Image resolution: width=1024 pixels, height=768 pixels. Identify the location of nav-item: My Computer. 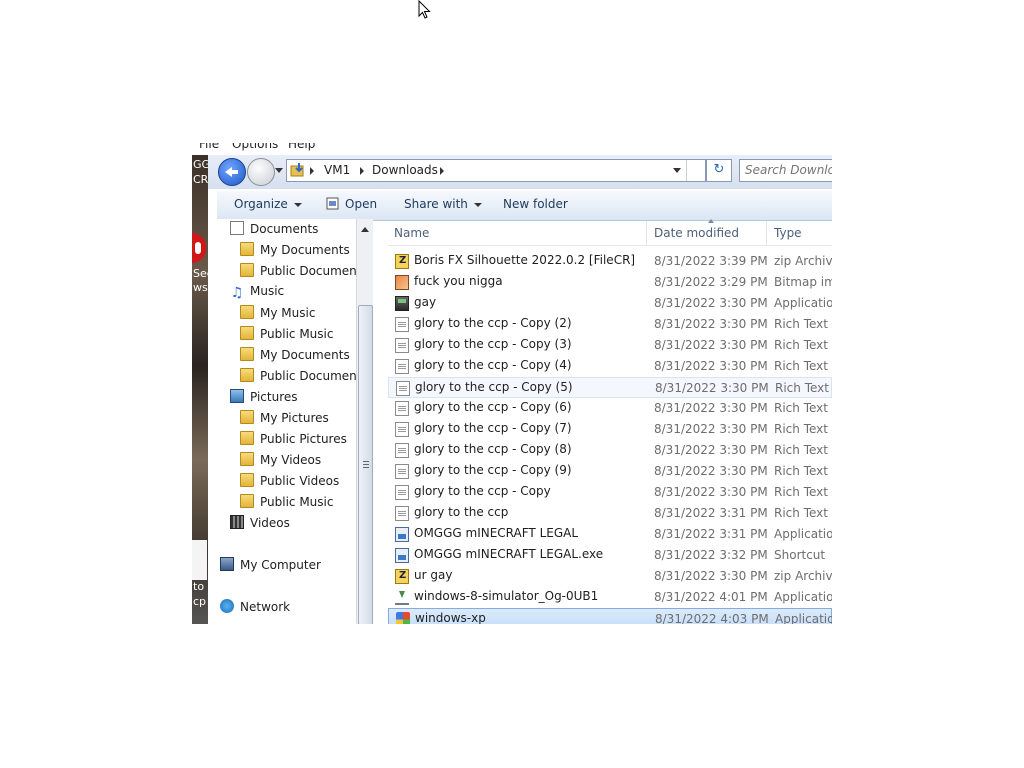
(270, 567).